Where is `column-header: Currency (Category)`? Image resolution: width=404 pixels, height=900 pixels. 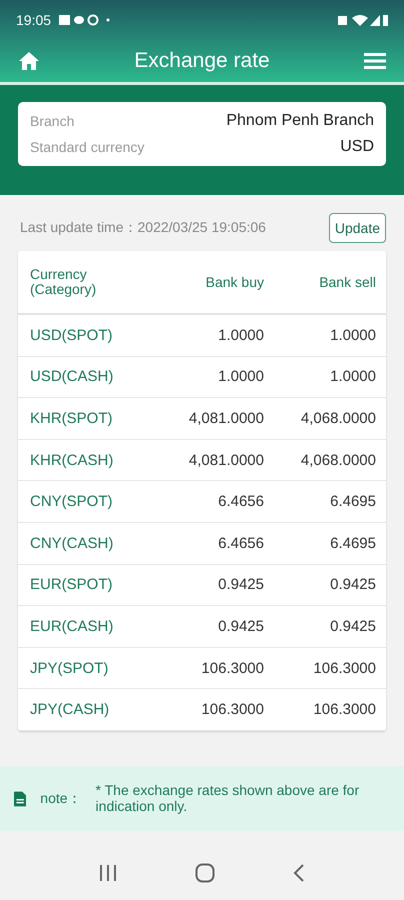 column-header: Currency (Category) is located at coordinates (64, 282).